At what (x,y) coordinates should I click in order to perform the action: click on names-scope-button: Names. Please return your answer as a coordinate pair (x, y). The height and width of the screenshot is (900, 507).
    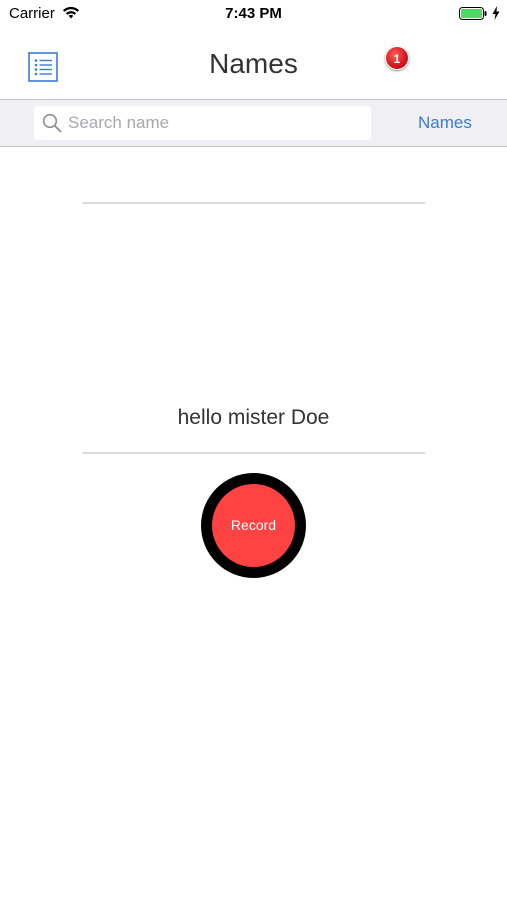
    Looking at the image, I should click on (458, 123).